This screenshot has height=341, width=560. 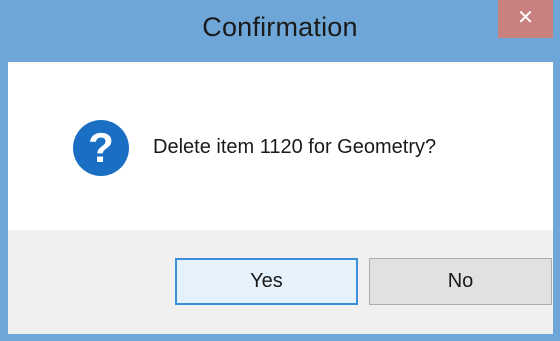 I want to click on close-icon: ✕, so click(x=525, y=18).